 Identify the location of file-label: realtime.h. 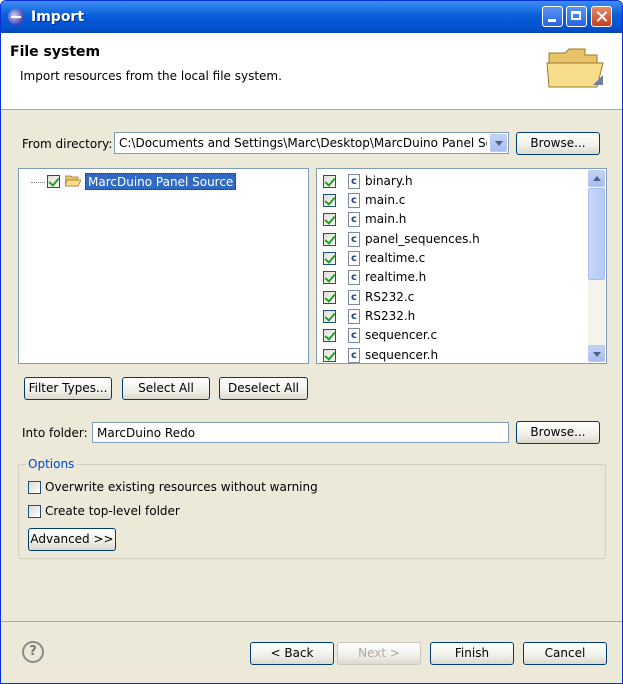
(396, 277).